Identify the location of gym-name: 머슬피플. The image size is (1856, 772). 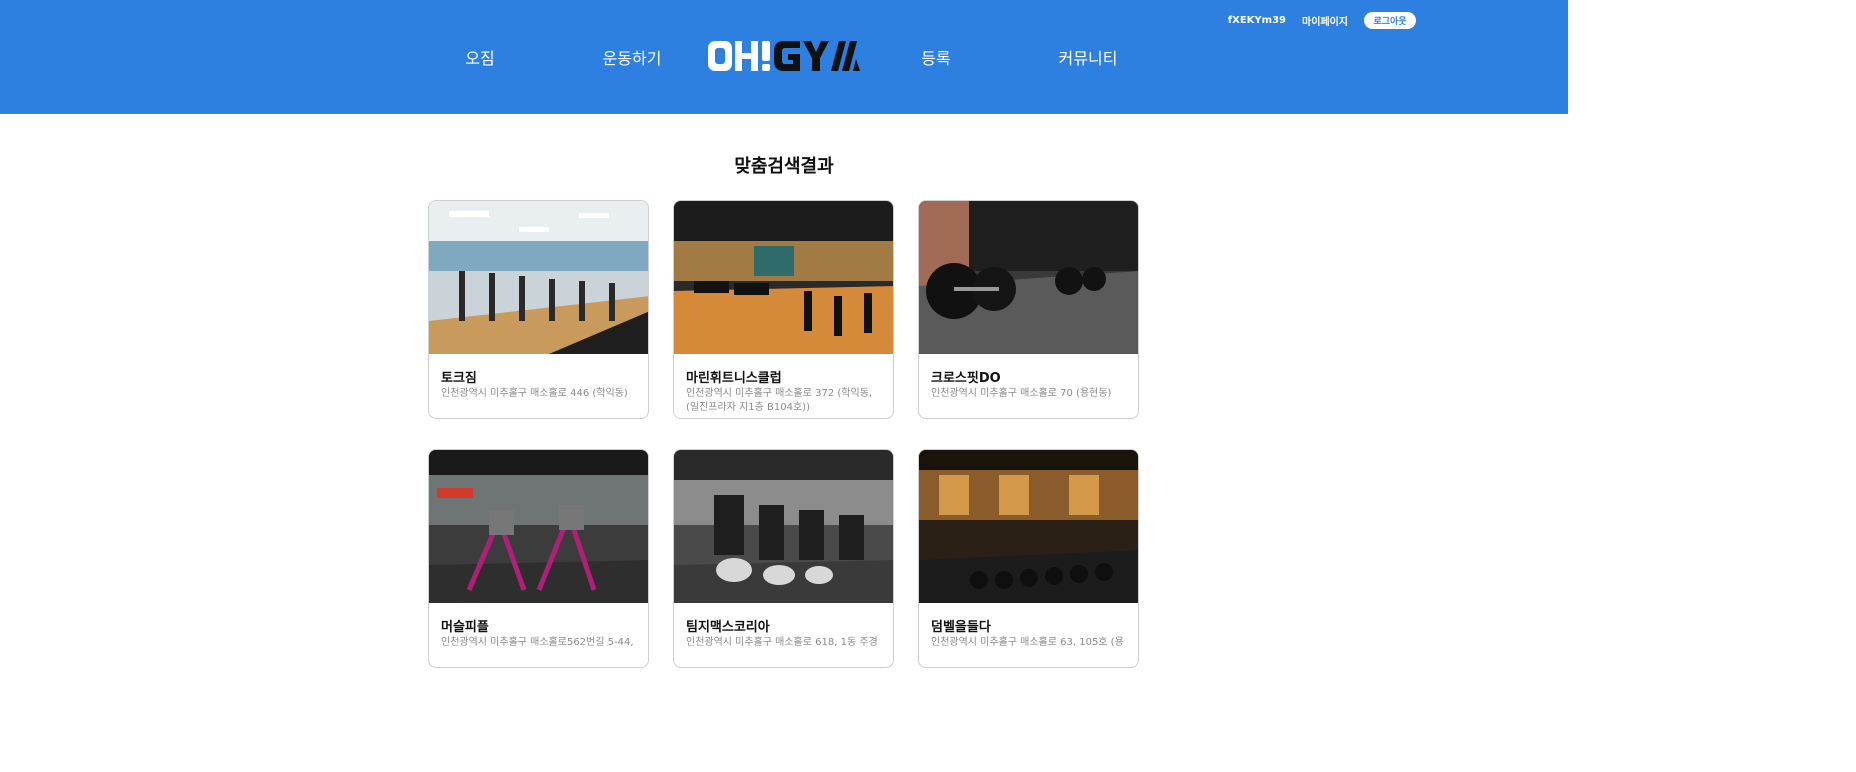
(465, 627).